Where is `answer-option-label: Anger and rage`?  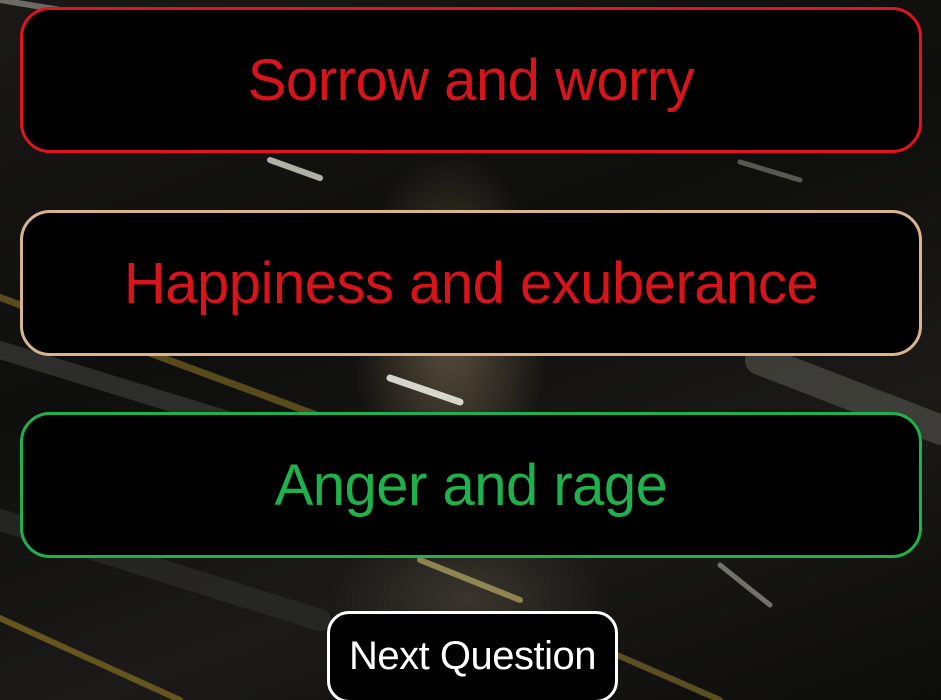
answer-option-label: Anger and rage is located at coordinates (471, 485).